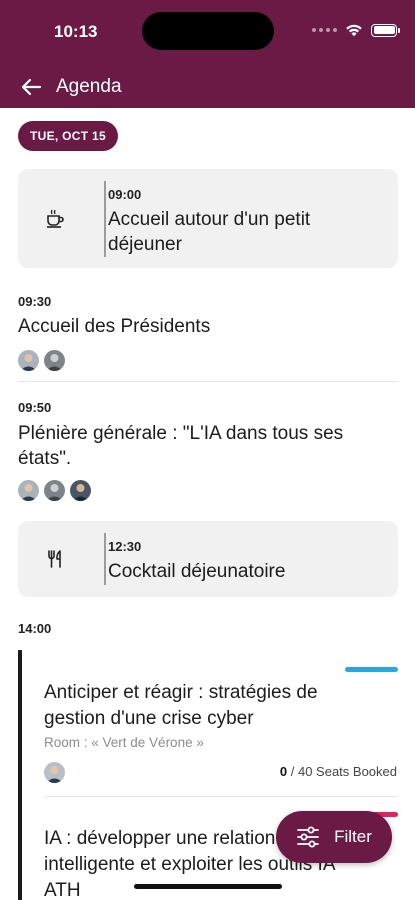 Image resolution: width=415 pixels, height=900 pixels. Describe the element at coordinates (20, 775) in the screenshot. I see `track-group-bar` at that location.